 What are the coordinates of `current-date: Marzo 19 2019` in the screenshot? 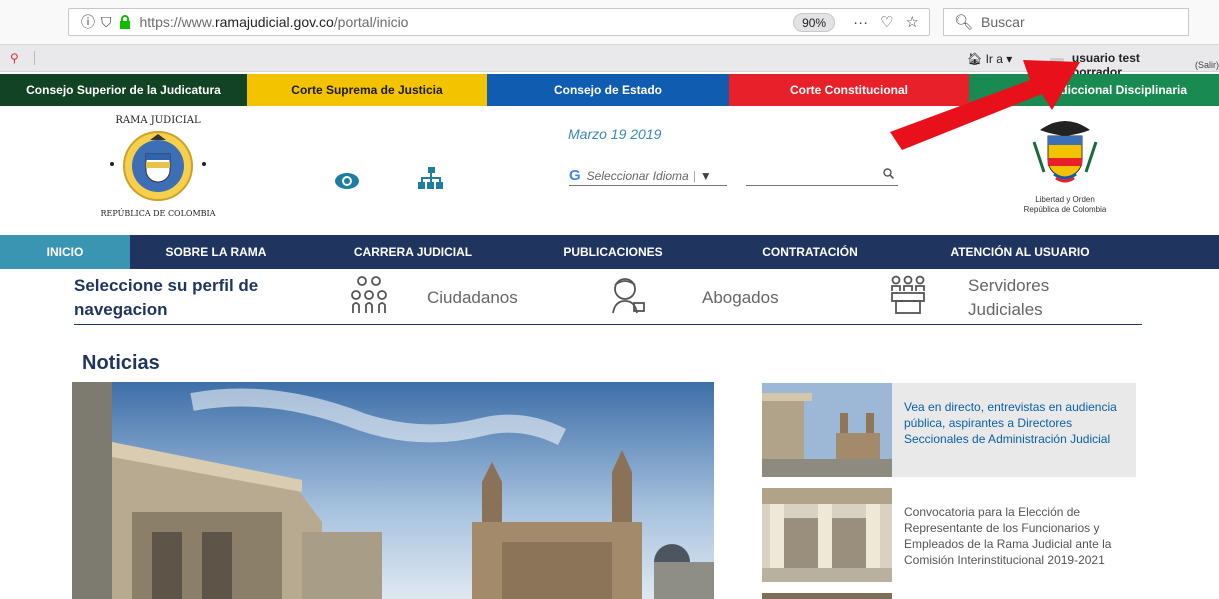 It's located at (615, 134).